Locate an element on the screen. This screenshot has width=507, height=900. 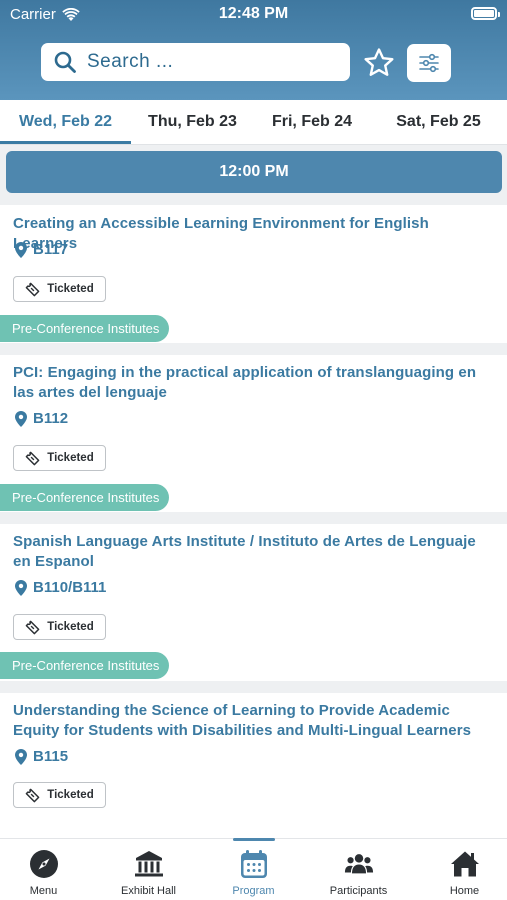
nav-label: Program is located at coordinates (253, 891).